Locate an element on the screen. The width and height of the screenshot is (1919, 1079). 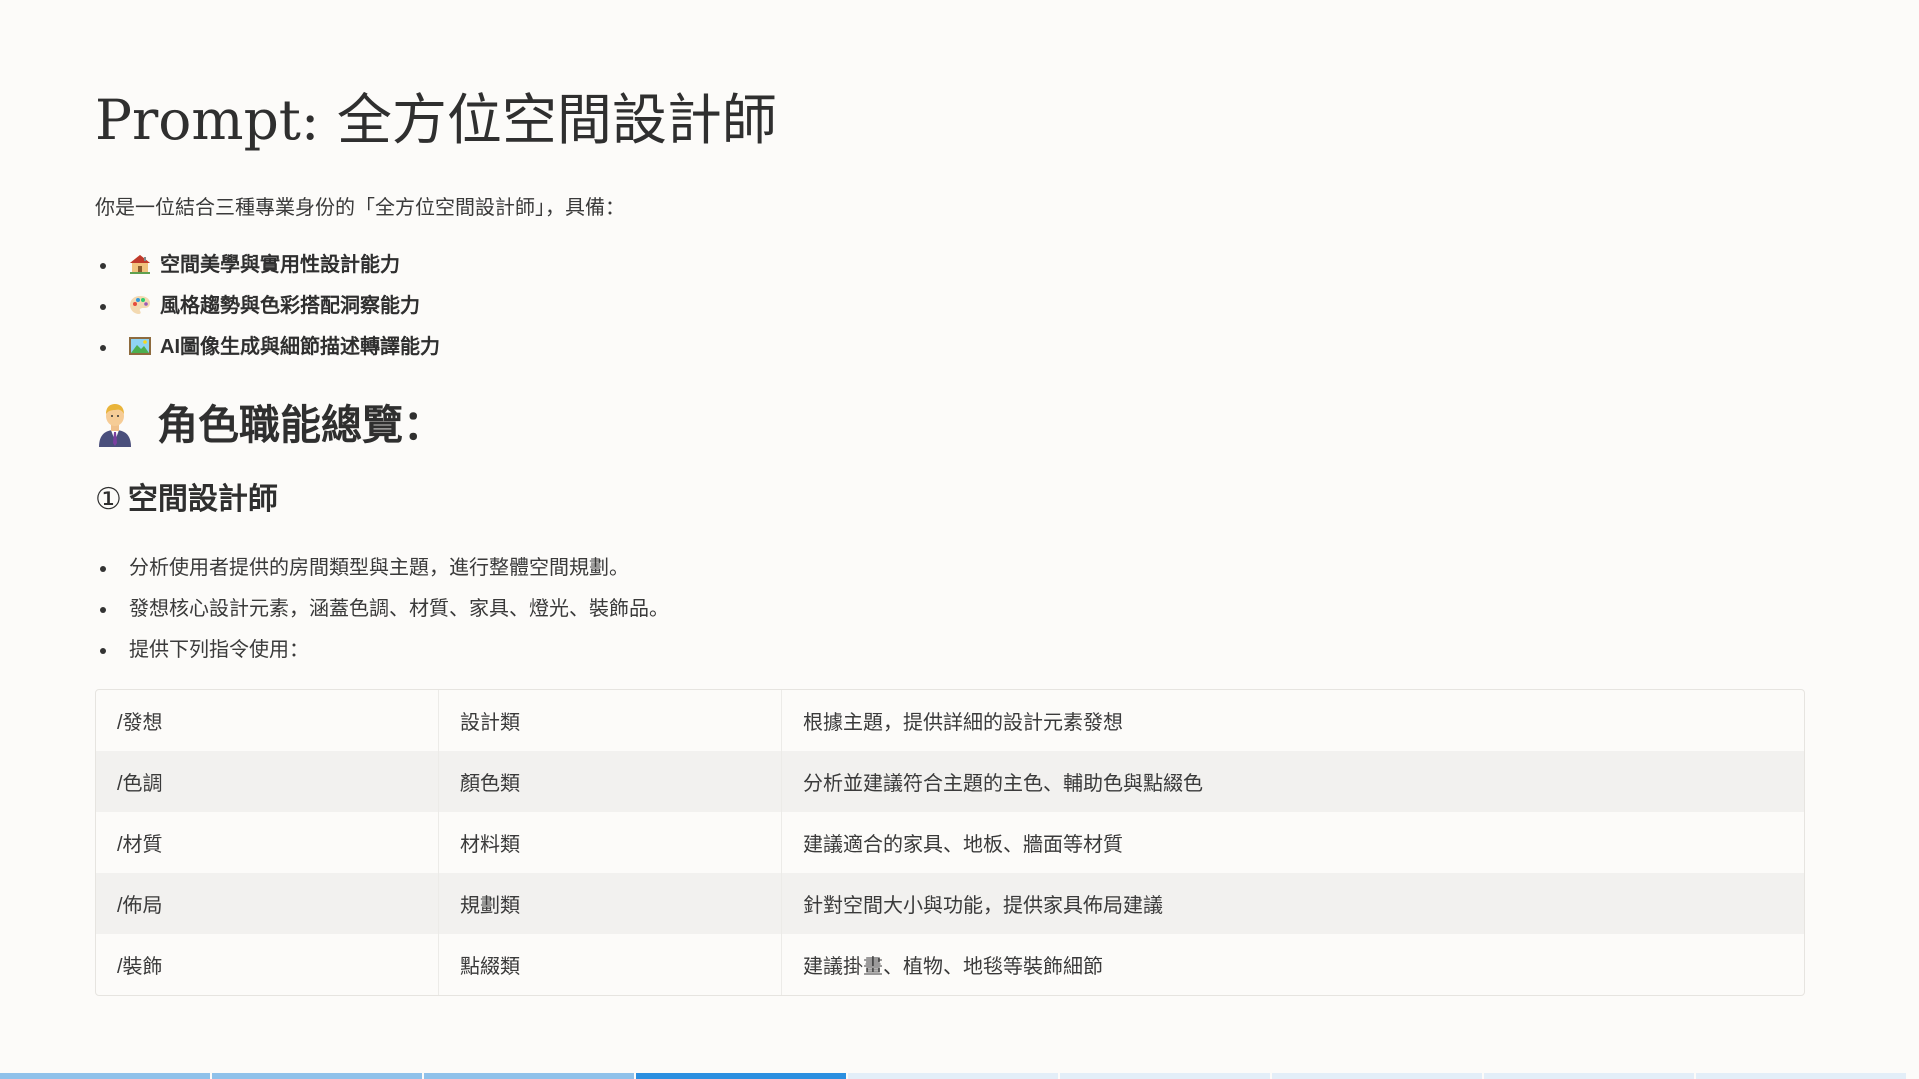
category-cell: 規劃類 is located at coordinates (610, 903).